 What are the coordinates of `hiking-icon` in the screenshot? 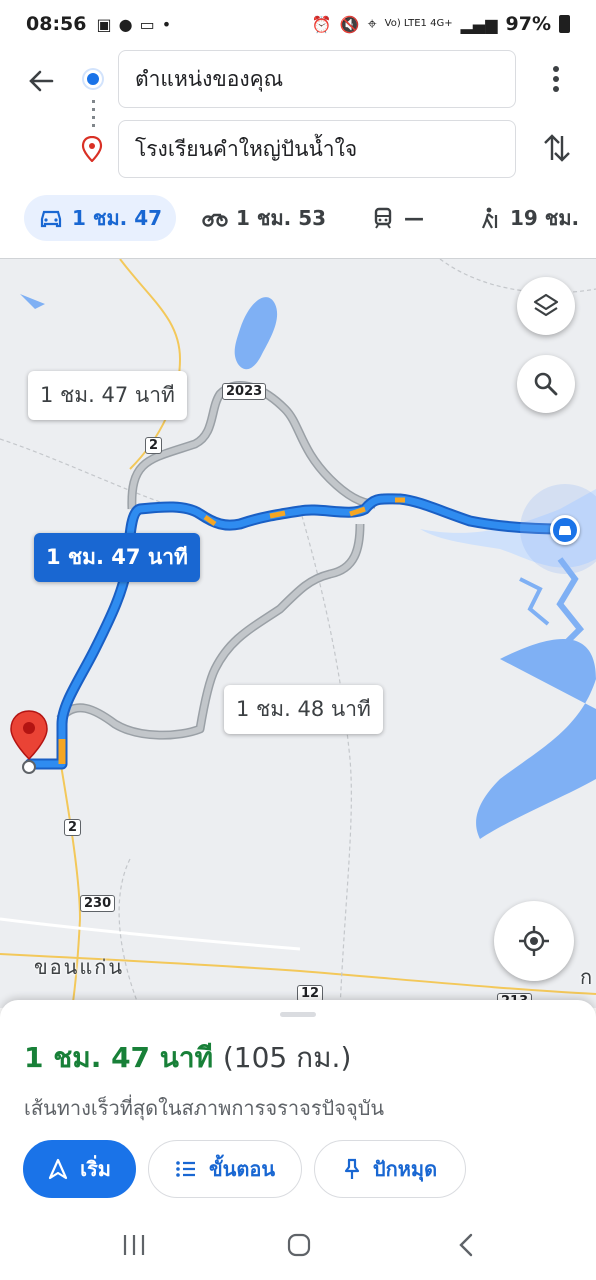 It's located at (489, 218).